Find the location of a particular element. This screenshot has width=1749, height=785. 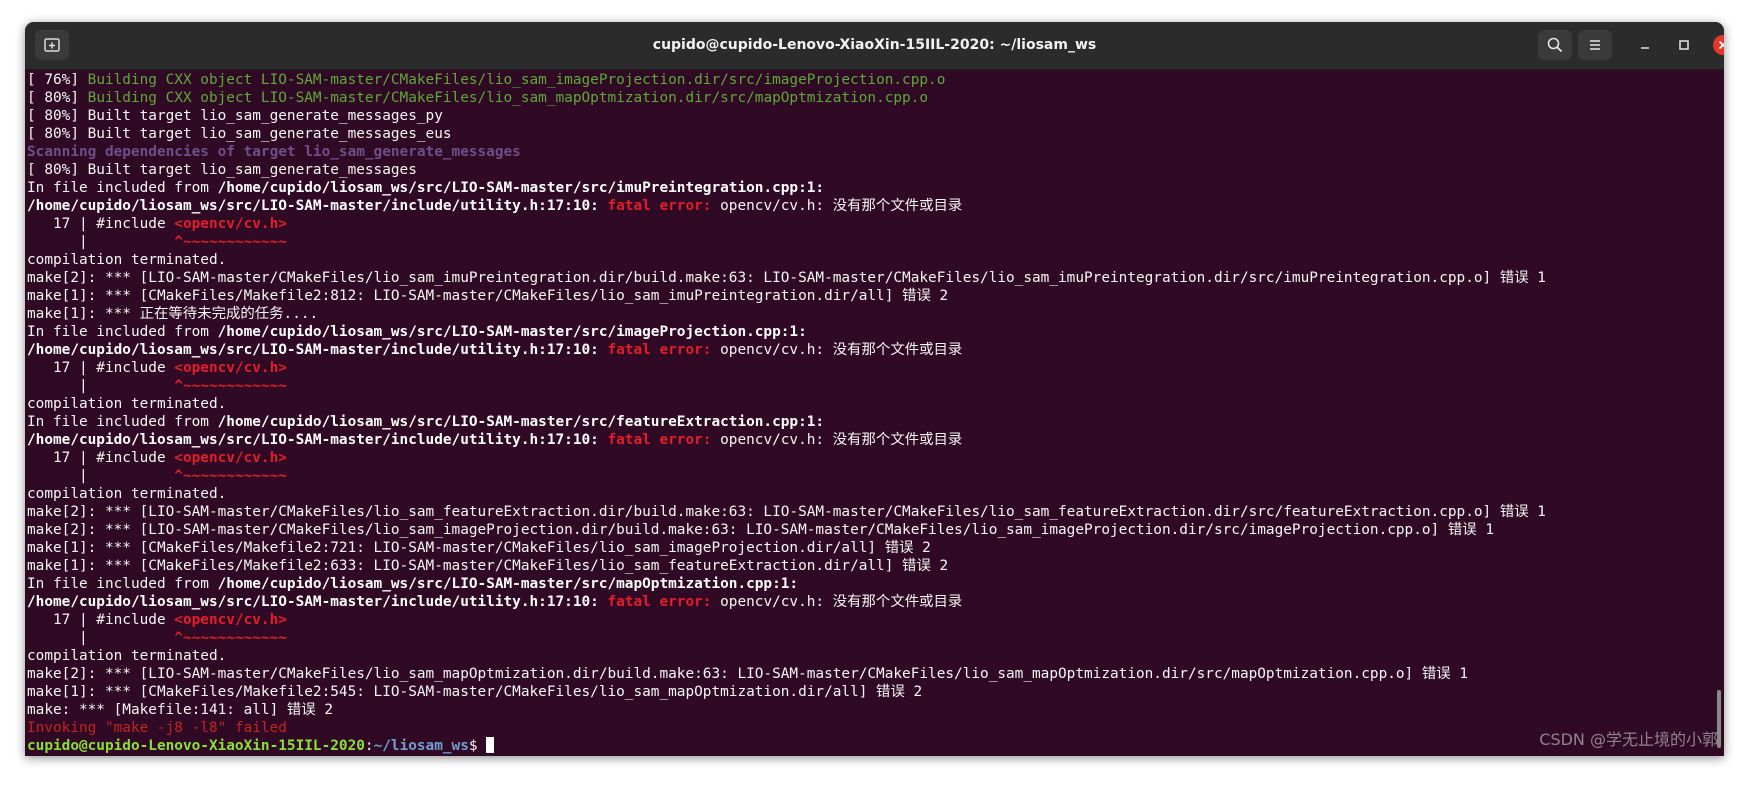

maximize-icon is located at coordinates (1684, 45).